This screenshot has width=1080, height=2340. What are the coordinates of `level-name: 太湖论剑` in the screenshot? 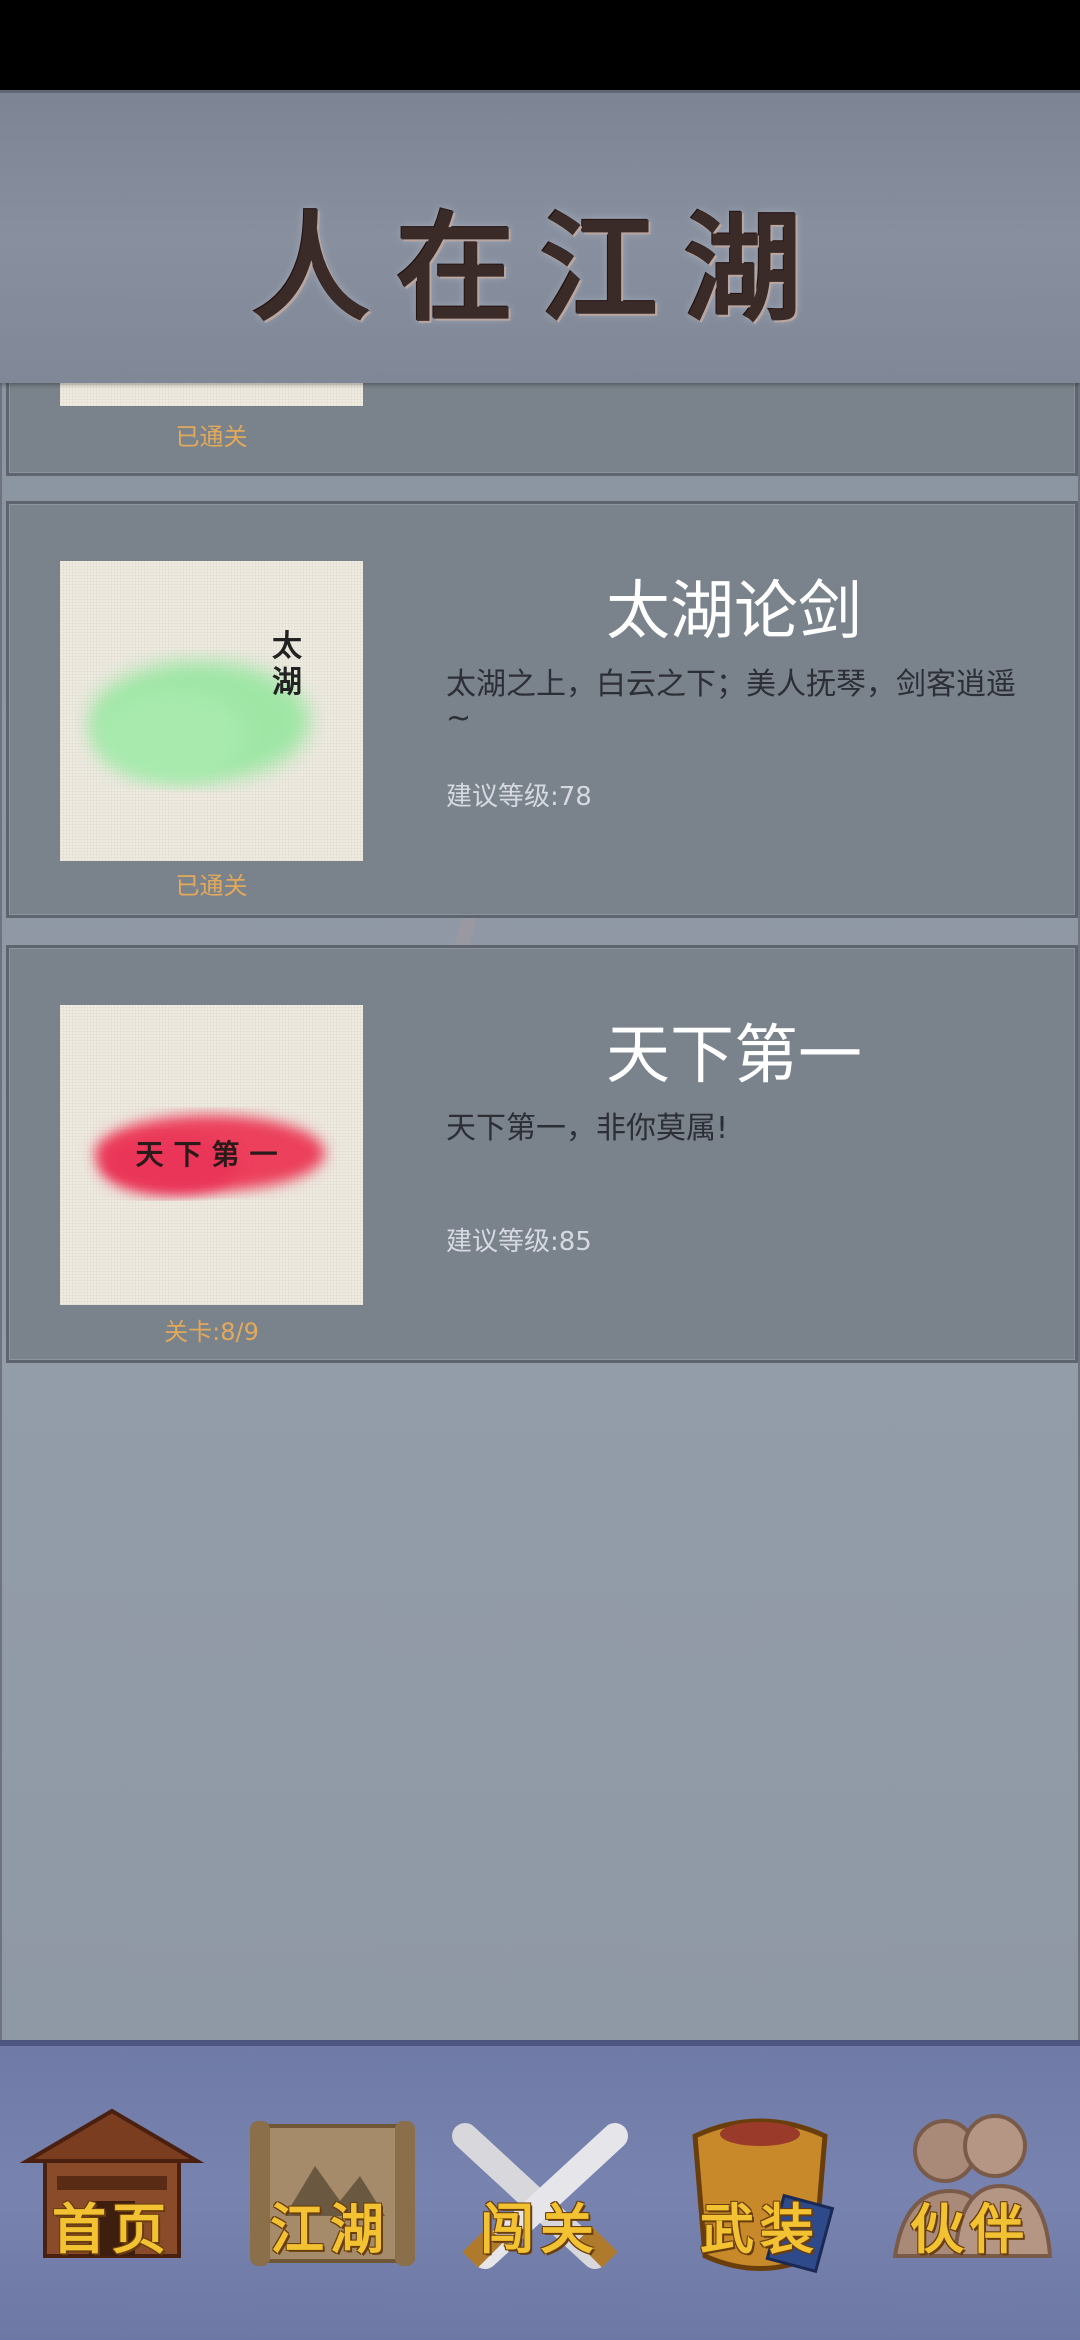 It's located at (734, 612).